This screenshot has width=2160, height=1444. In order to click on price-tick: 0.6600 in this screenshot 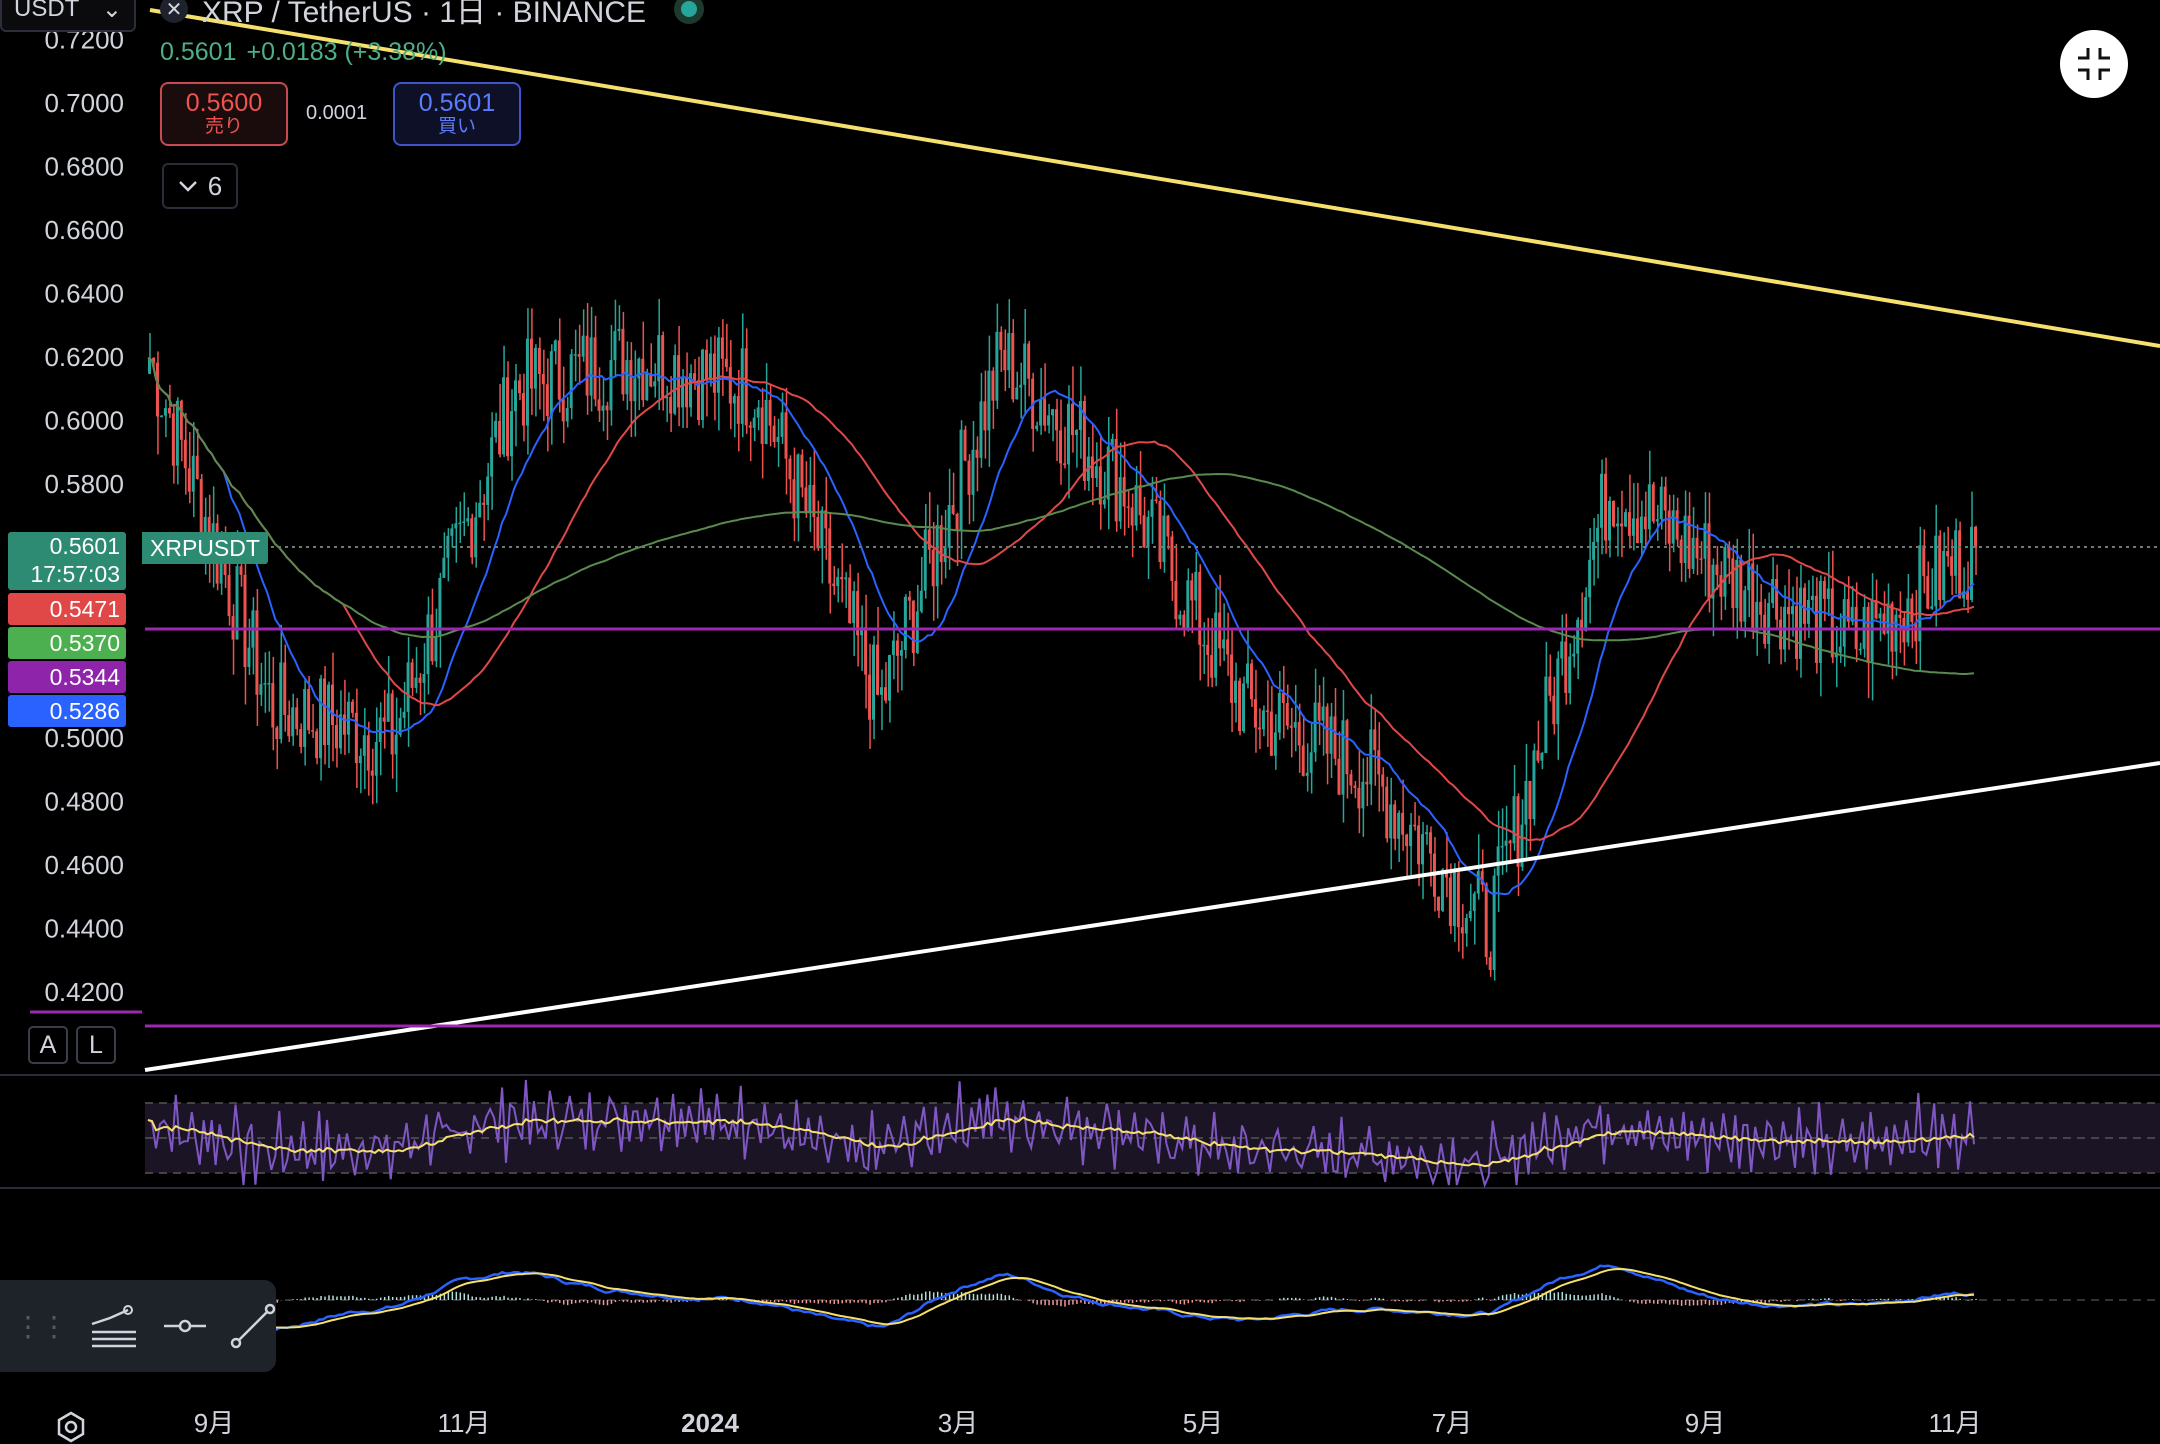, I will do `click(84, 230)`.